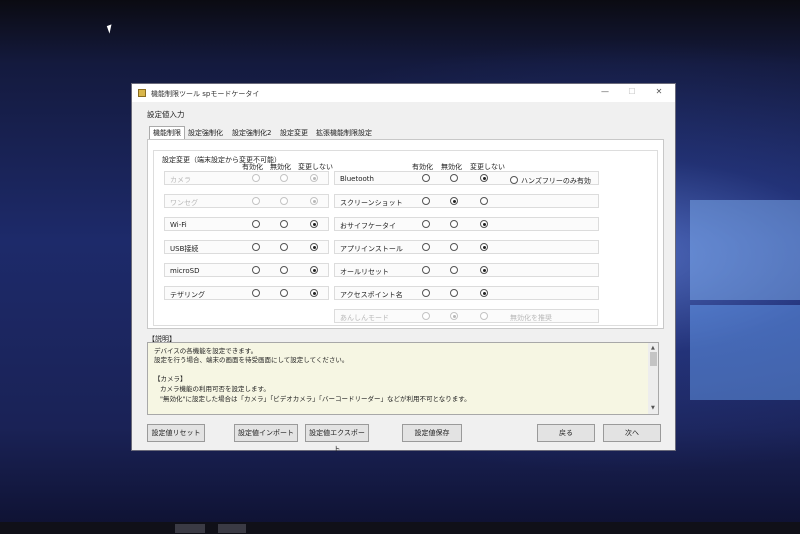 Image resolution: width=800 pixels, height=534 pixels. Describe the element at coordinates (659, 93) in the screenshot. I see `close-button: ✕` at that location.